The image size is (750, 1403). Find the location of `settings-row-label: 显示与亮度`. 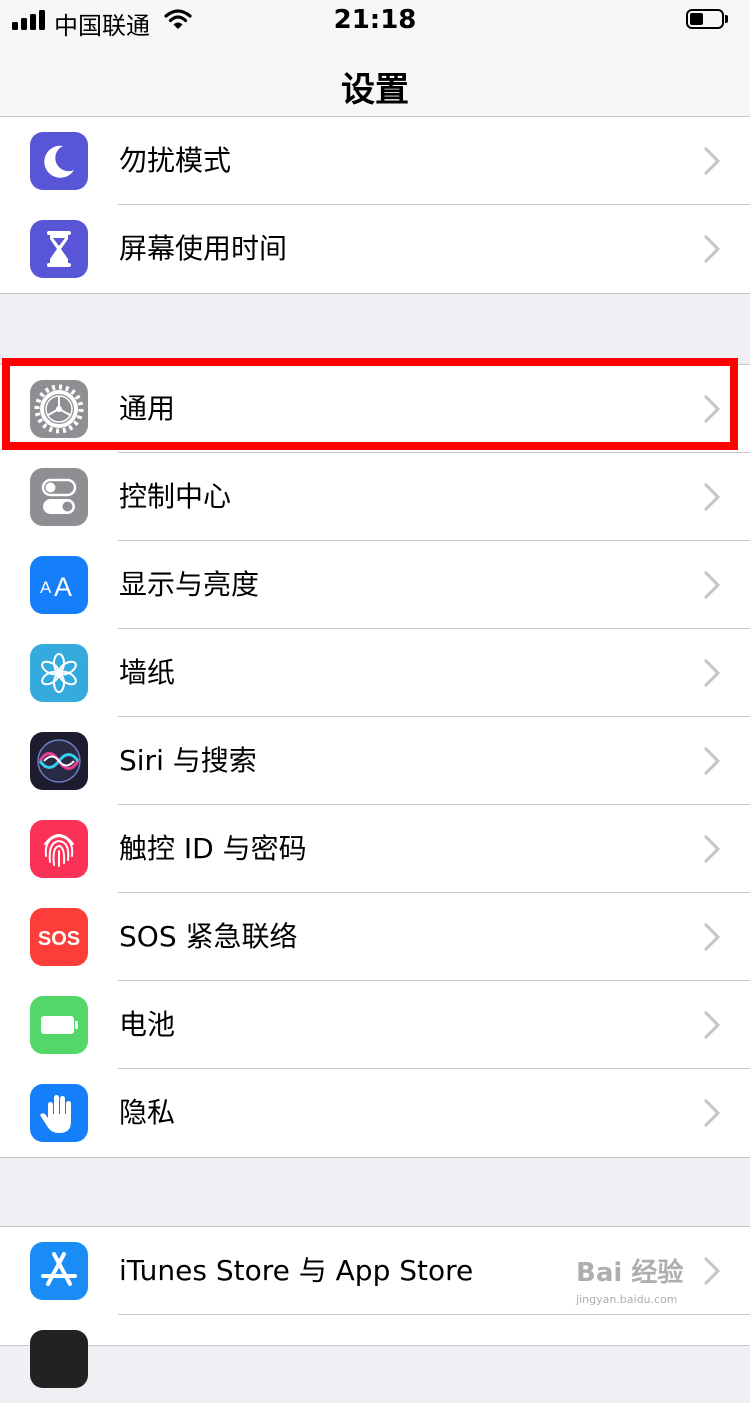

settings-row-label: 显示与亮度 is located at coordinates (189, 584).